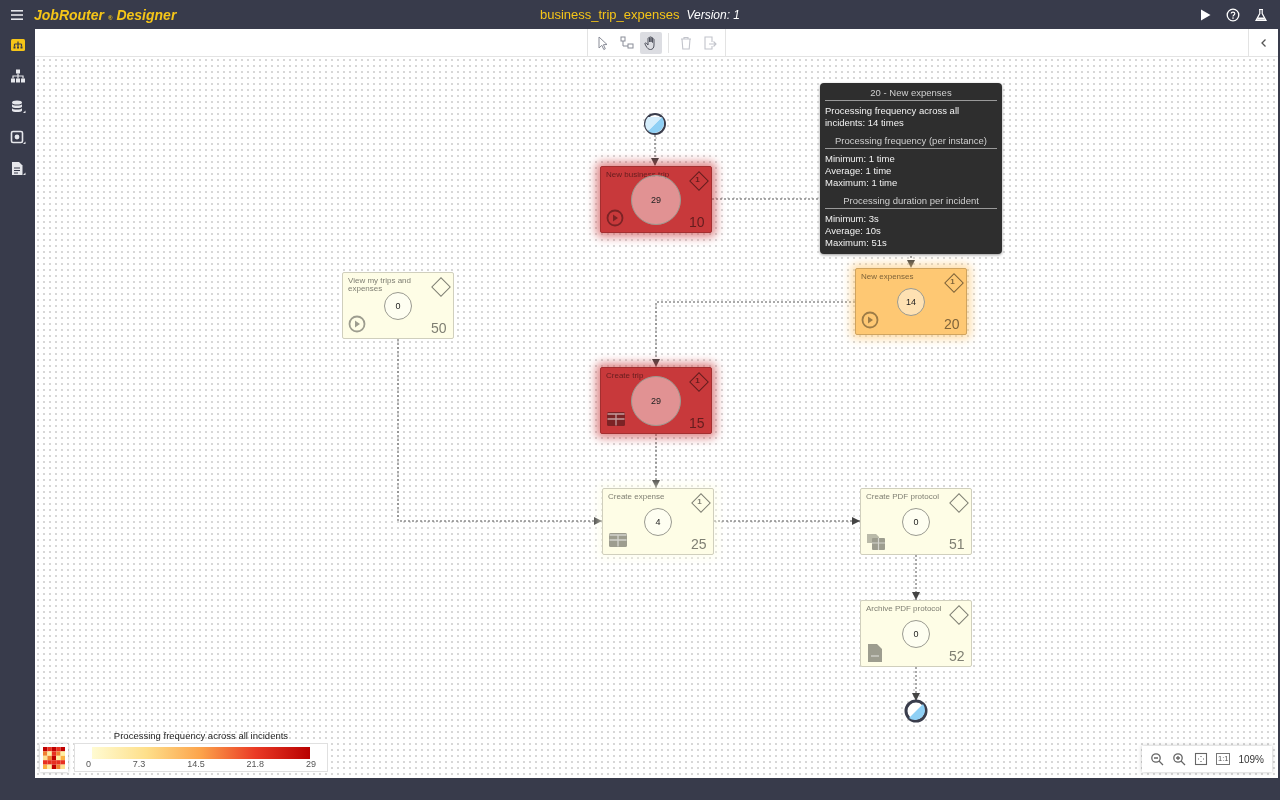 The width and height of the screenshot is (1280, 800). Describe the element at coordinates (903, 498) in the screenshot. I see `step-label: Create PDF protocol` at that location.